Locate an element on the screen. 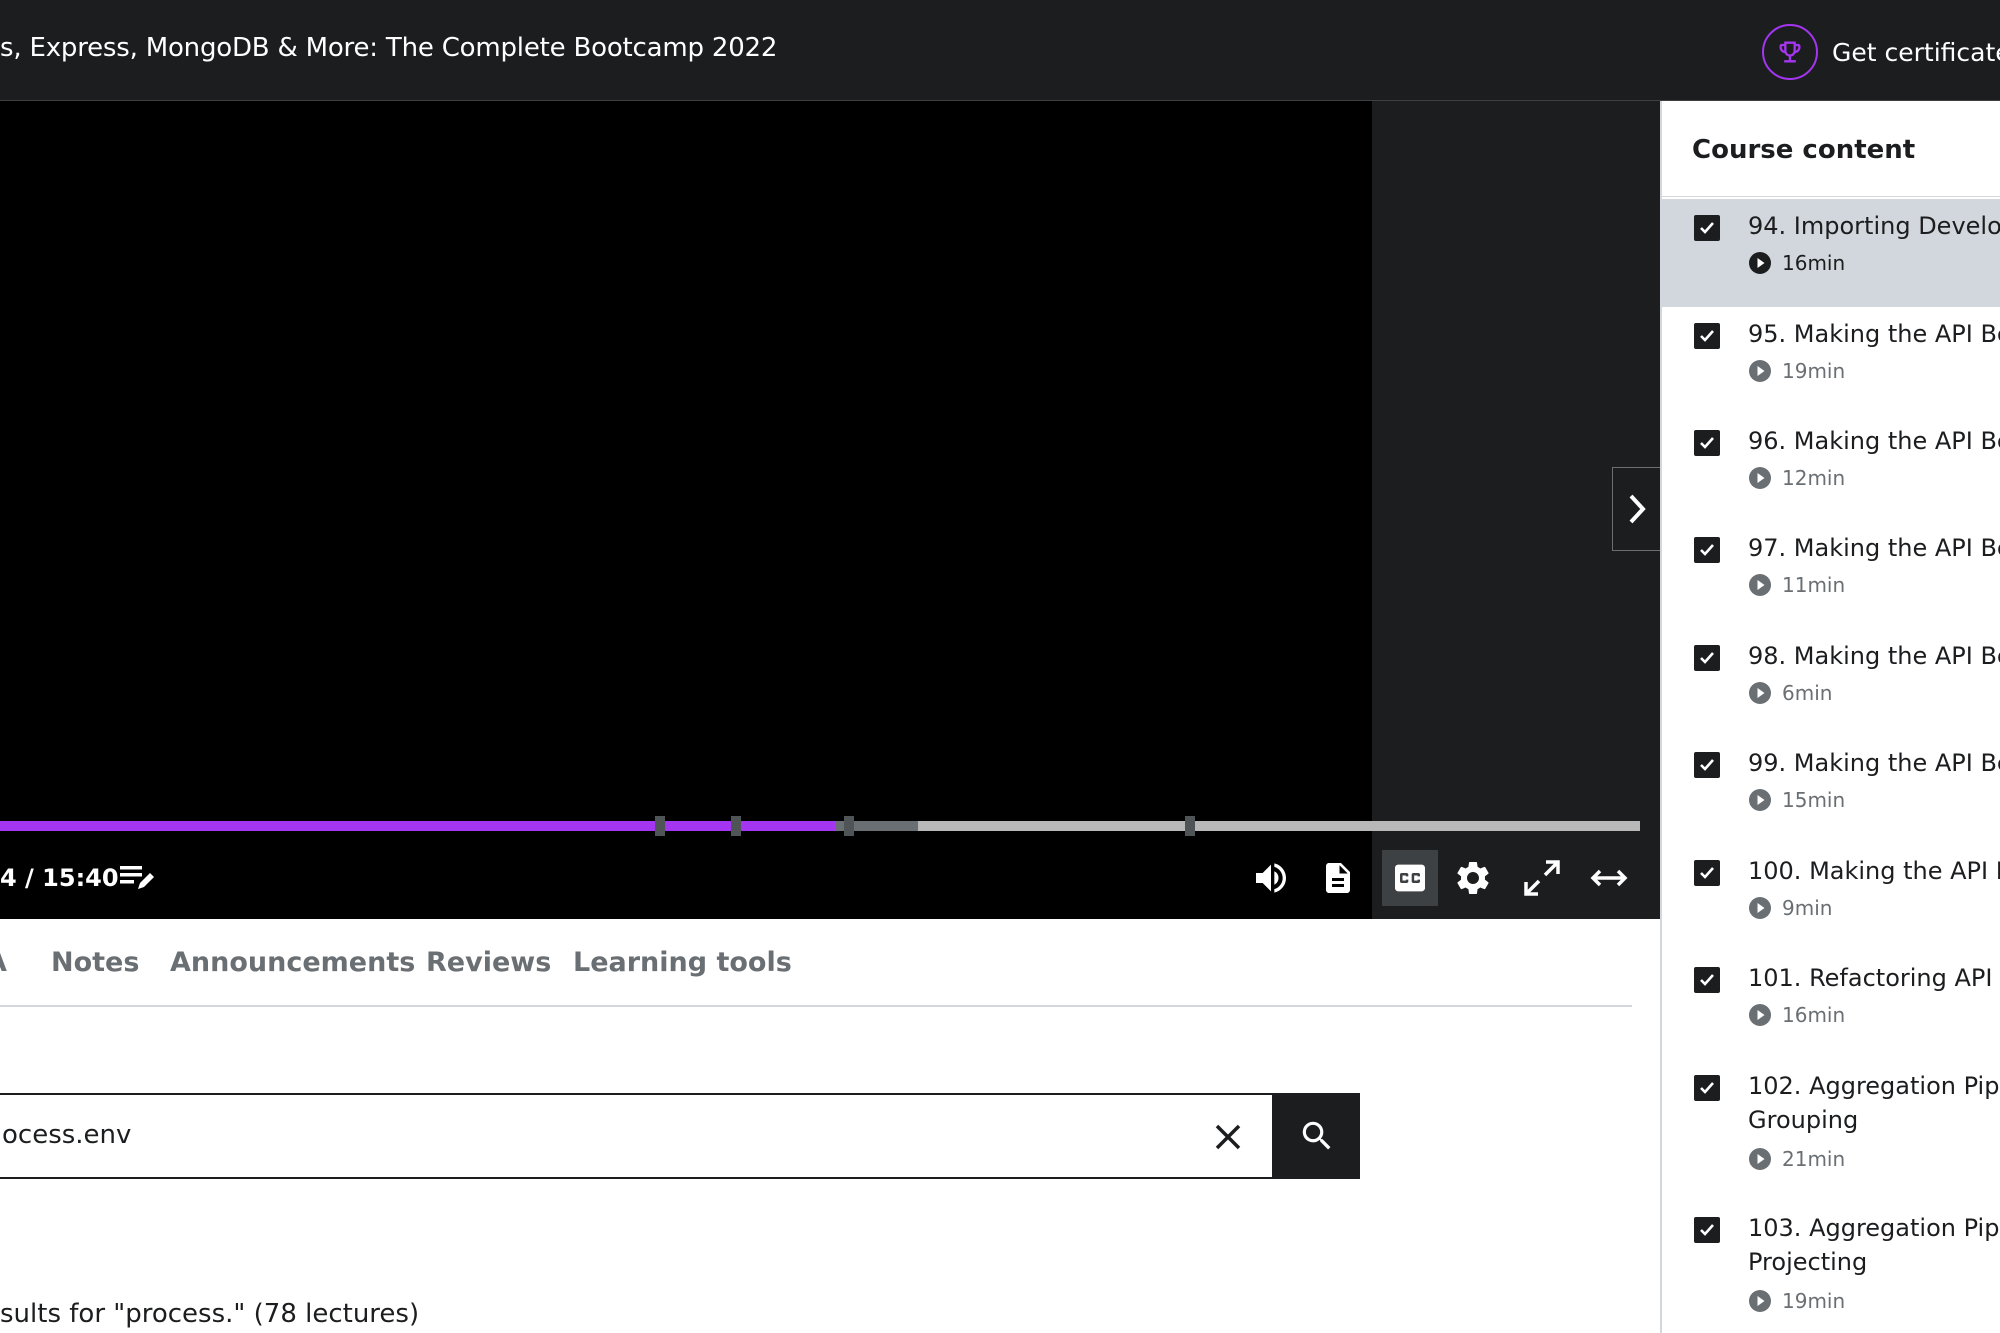 Image resolution: width=2000 pixels, height=1333 pixels. lecture-duration: 11min is located at coordinates (1814, 585).